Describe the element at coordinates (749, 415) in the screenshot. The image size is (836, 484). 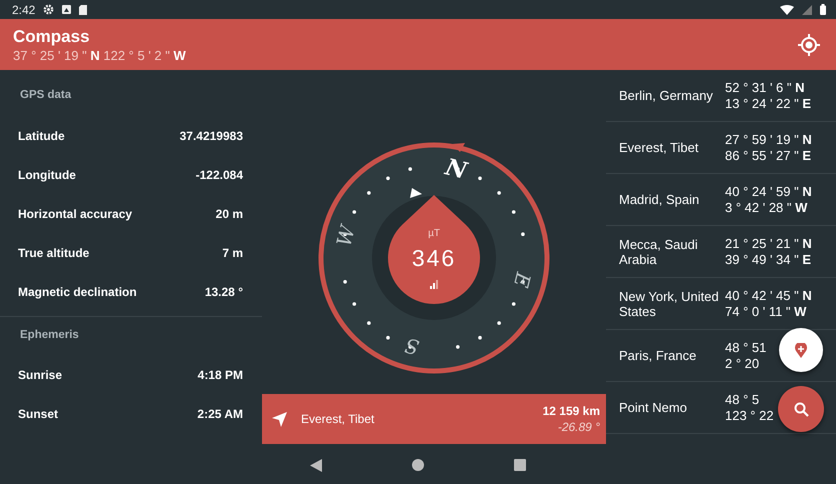
I see `place-longitude: 123 ° 22` at that location.